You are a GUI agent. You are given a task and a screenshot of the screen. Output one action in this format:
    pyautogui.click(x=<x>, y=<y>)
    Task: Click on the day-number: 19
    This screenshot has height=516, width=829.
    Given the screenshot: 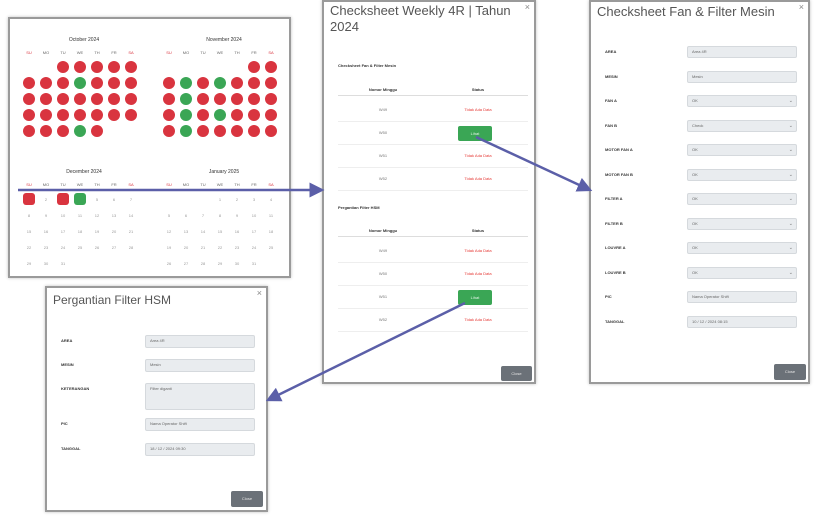 What is the action you would take?
    pyautogui.click(x=97, y=231)
    